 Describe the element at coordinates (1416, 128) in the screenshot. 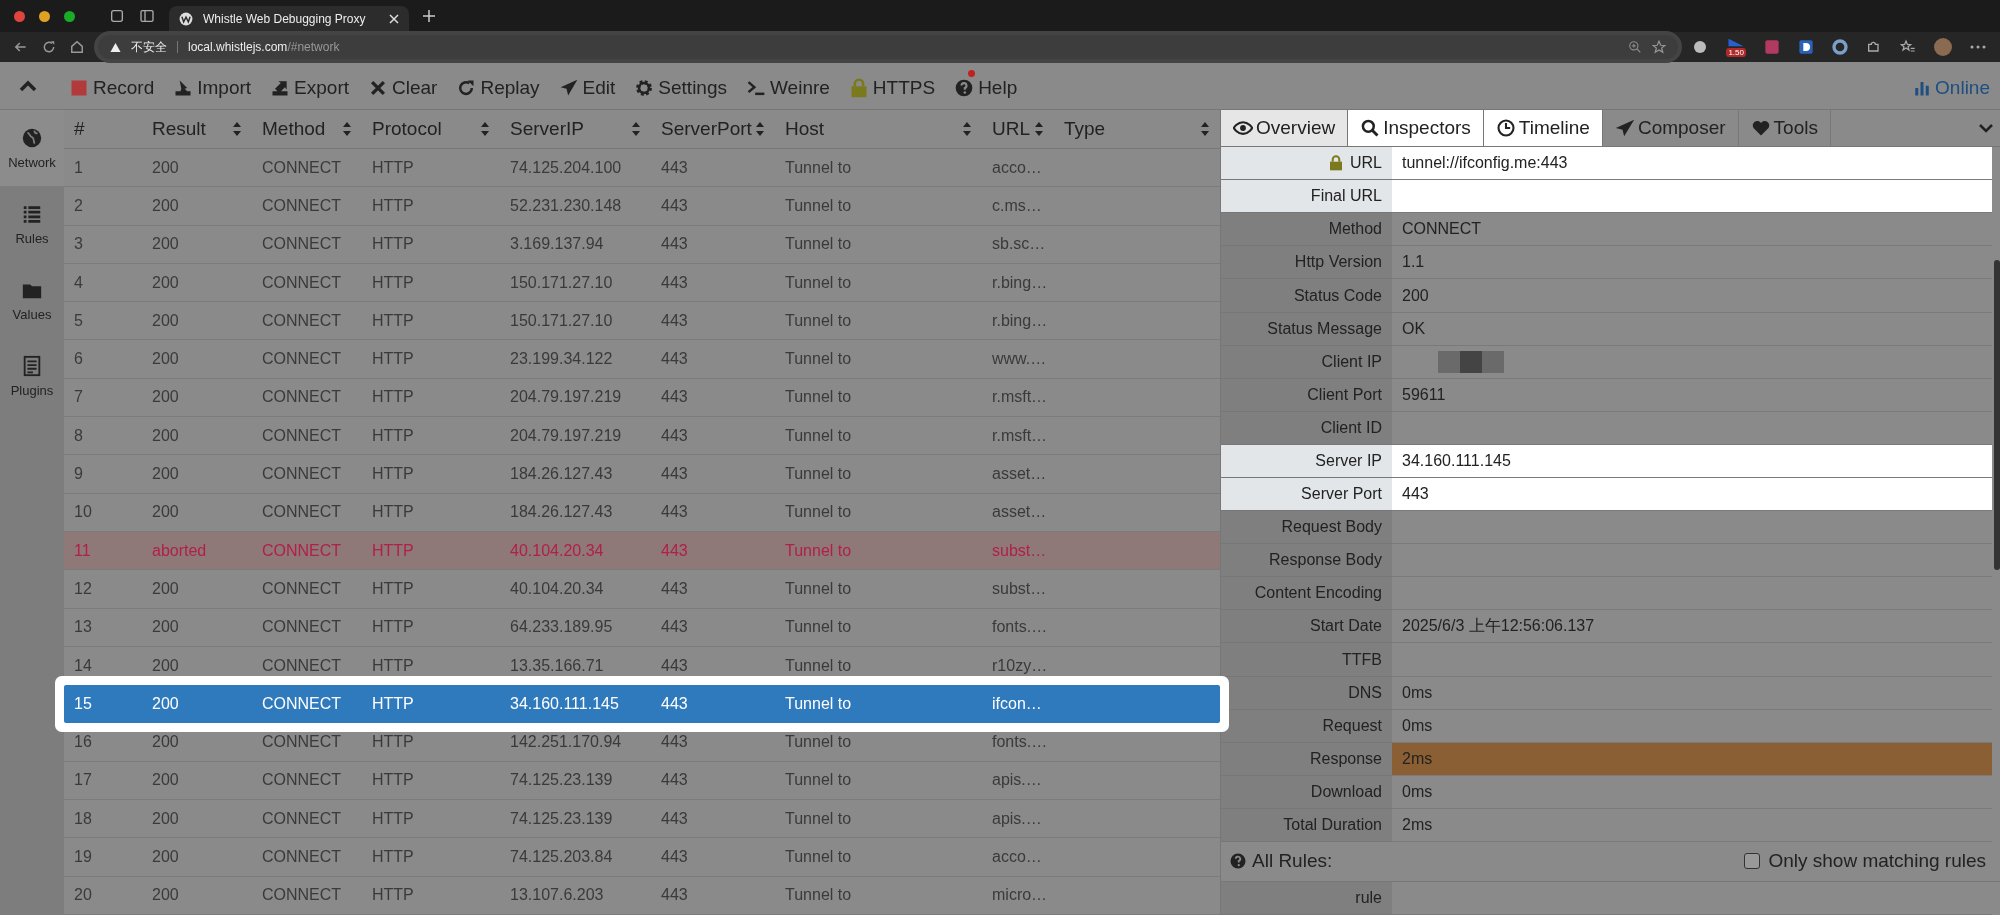

I see `tab: Inspectors` at that location.